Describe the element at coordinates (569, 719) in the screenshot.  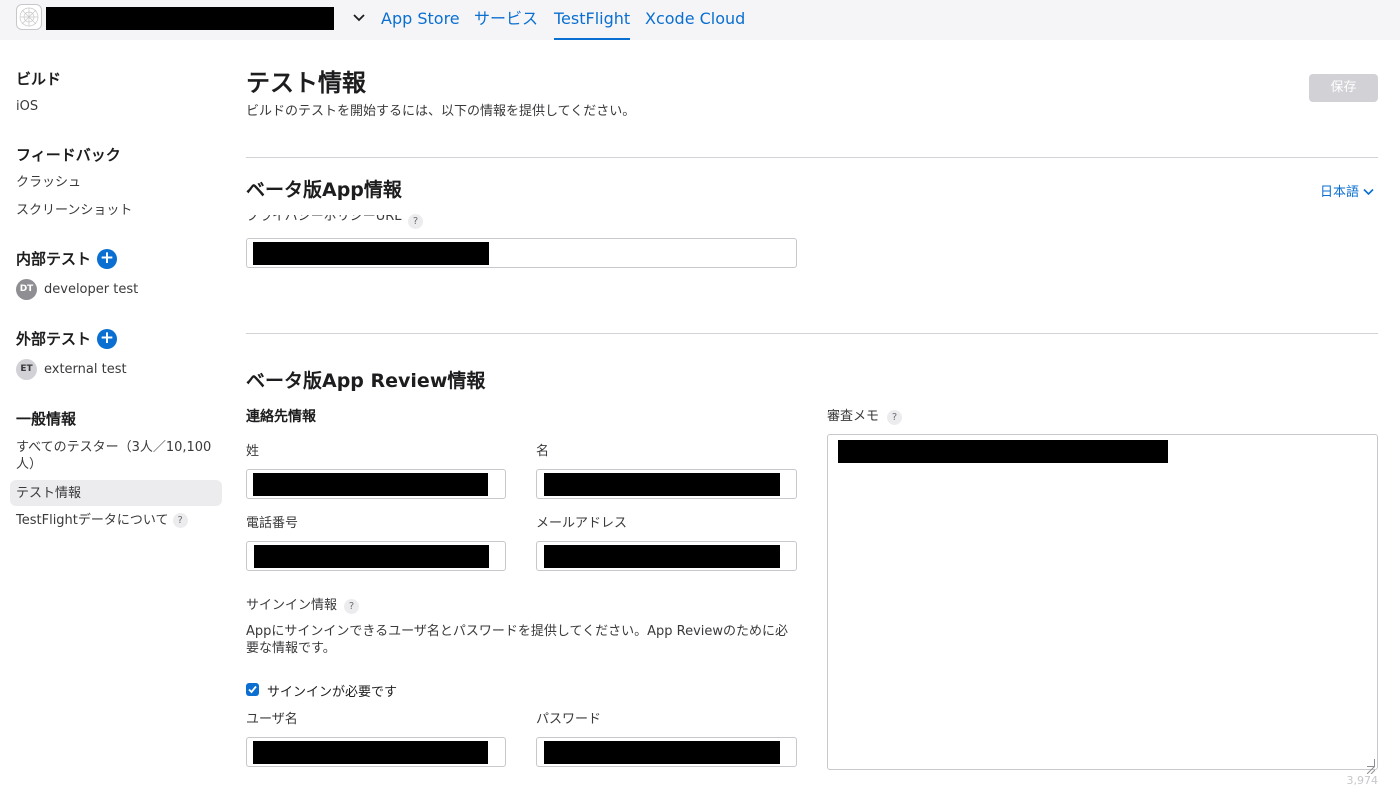
I see `password-label: パスワード` at that location.